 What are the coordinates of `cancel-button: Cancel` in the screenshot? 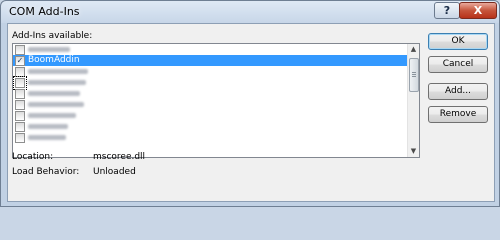 It's located at (458, 64).